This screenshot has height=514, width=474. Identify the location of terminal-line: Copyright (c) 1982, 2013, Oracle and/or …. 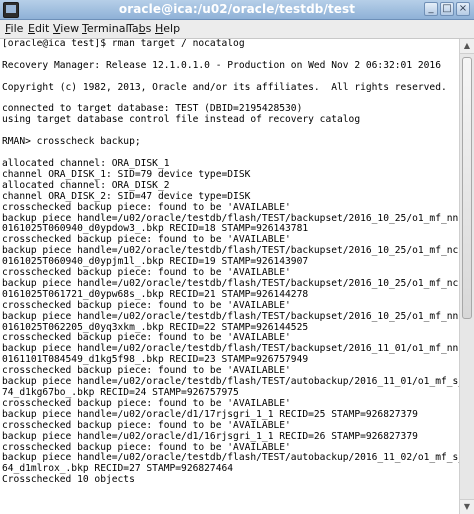
(224, 87).